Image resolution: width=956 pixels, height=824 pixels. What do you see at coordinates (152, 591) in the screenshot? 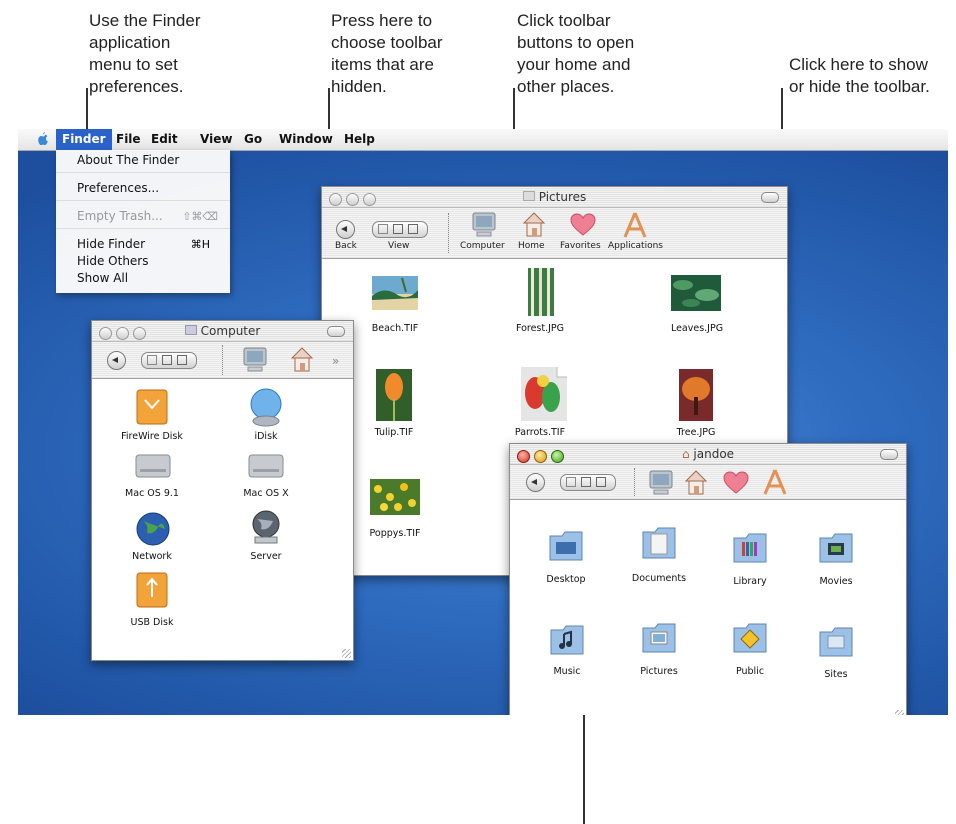
I see `usb-disk-icon` at bounding box center [152, 591].